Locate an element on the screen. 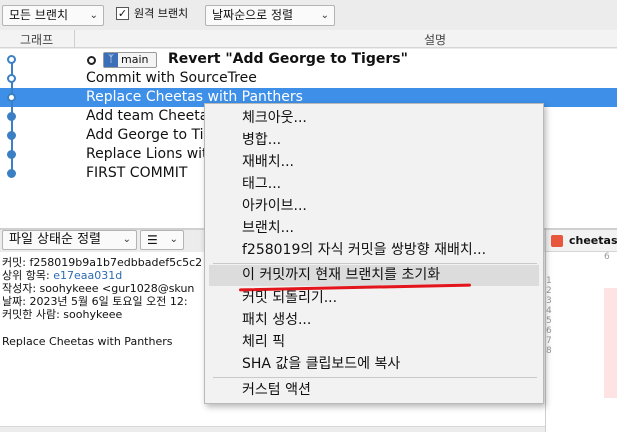 The image size is (617, 432). remote-branch-checkbox: ✓ is located at coordinates (122, 13).